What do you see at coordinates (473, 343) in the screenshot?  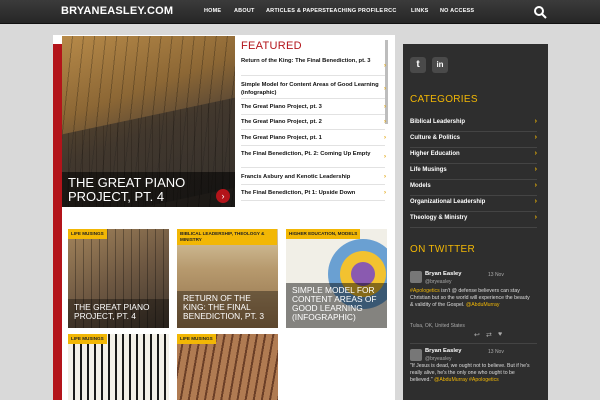 I see `tweet-divider` at bounding box center [473, 343].